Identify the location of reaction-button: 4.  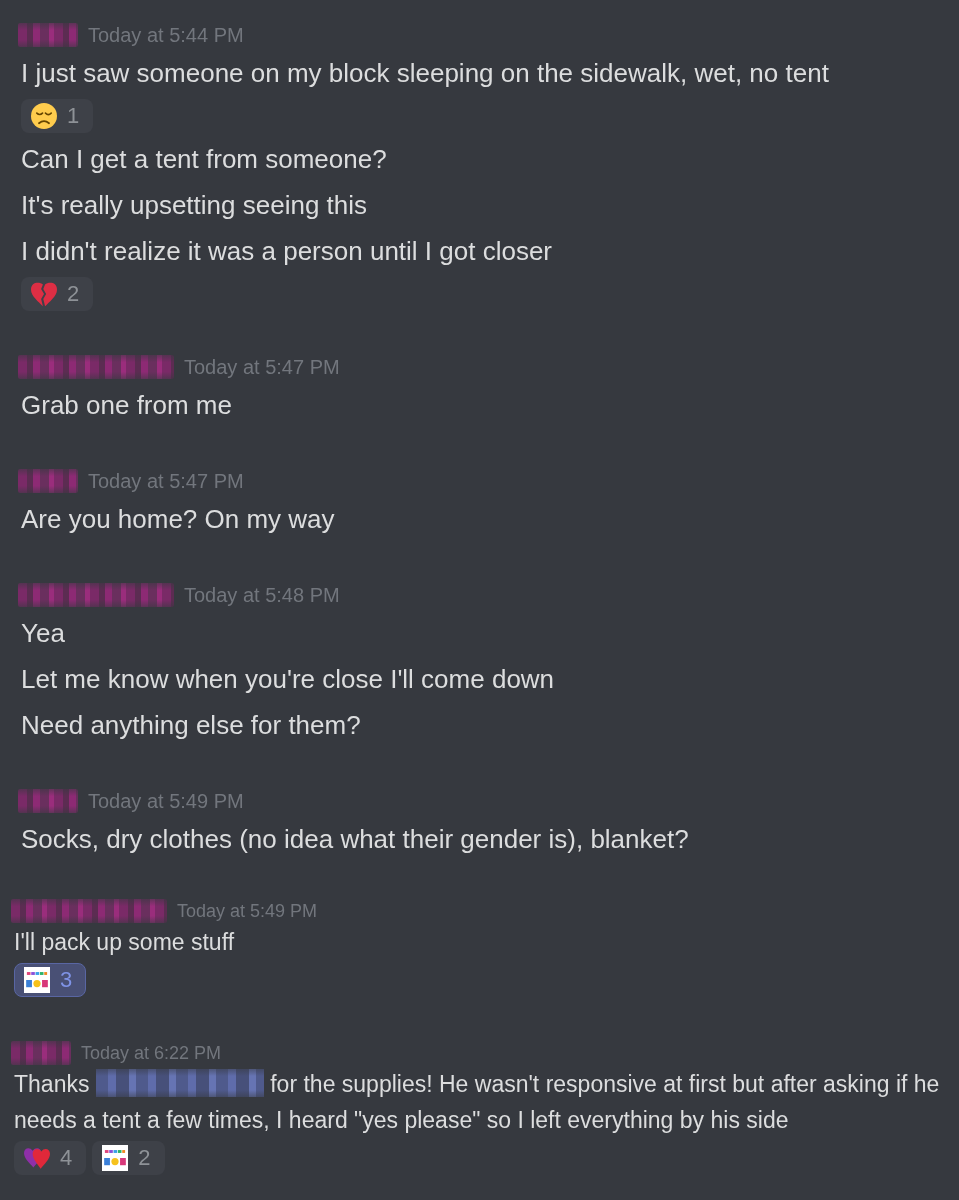
(50, 1158).